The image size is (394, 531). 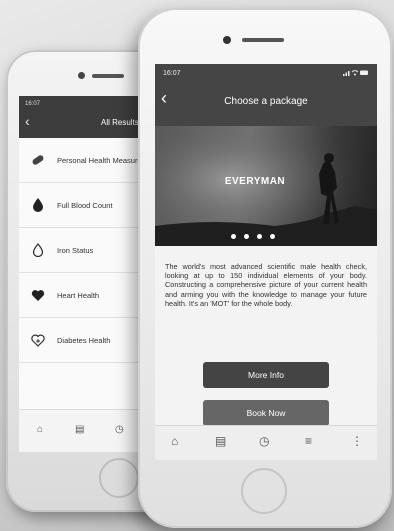 I want to click on drop-outline-icon, so click(x=38, y=250).